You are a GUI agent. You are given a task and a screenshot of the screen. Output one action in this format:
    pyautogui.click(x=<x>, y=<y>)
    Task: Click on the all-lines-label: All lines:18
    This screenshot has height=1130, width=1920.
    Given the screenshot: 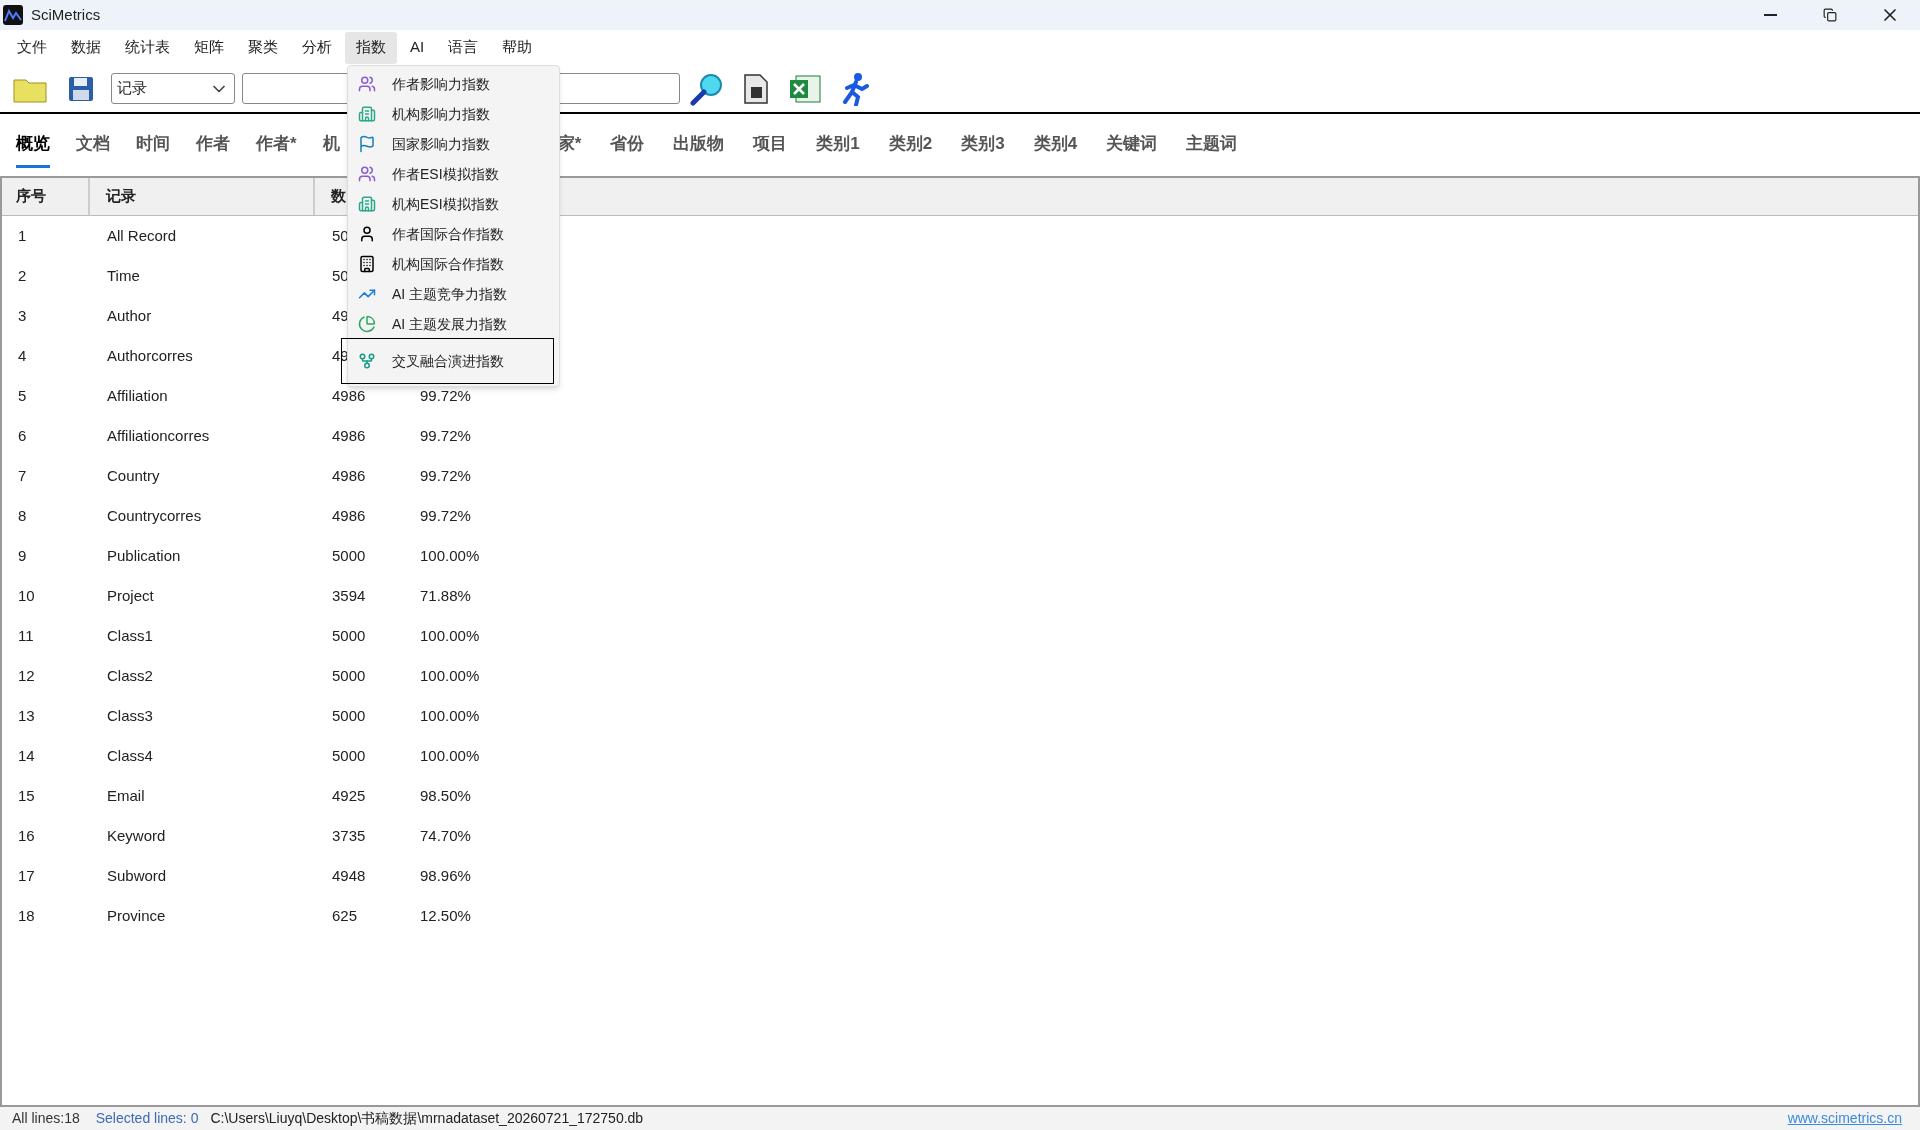 What is the action you would take?
    pyautogui.click(x=46, y=1118)
    